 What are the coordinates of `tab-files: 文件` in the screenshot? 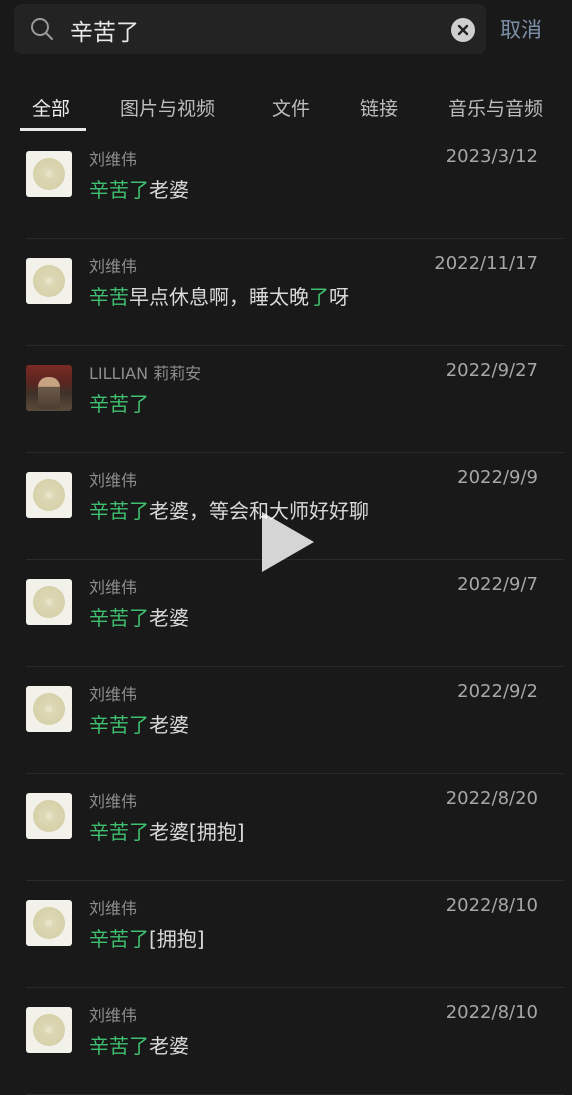 It's located at (291, 107).